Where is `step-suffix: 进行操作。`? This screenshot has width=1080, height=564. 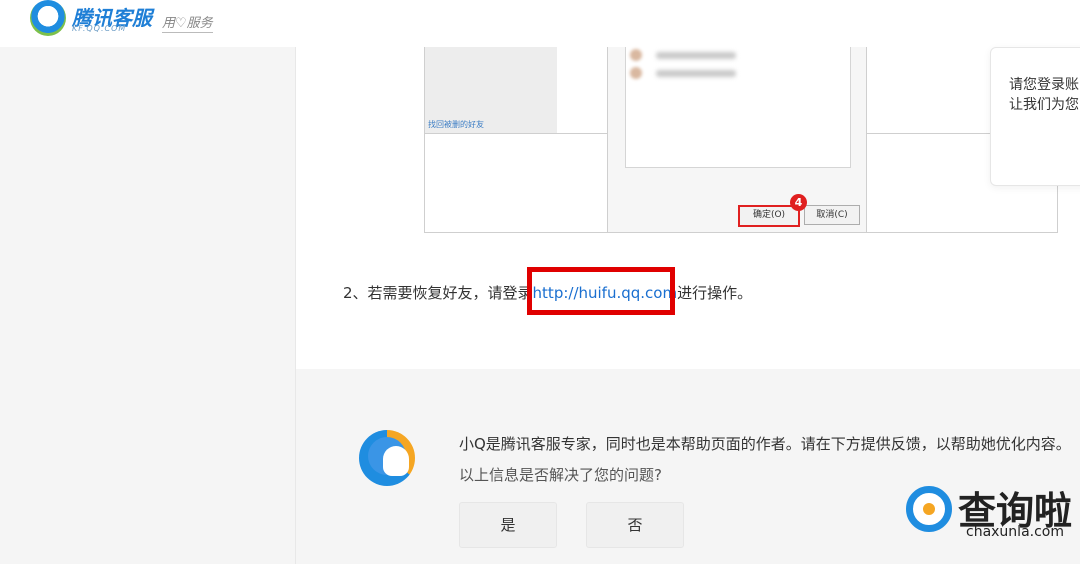
step-suffix: 进行操作。 is located at coordinates (715, 293).